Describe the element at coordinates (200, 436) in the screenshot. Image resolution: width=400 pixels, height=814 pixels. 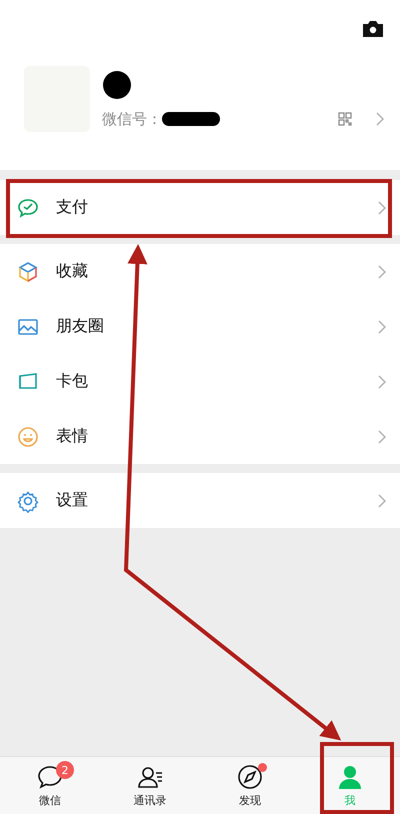
I see `menu-row: 表情` at that location.